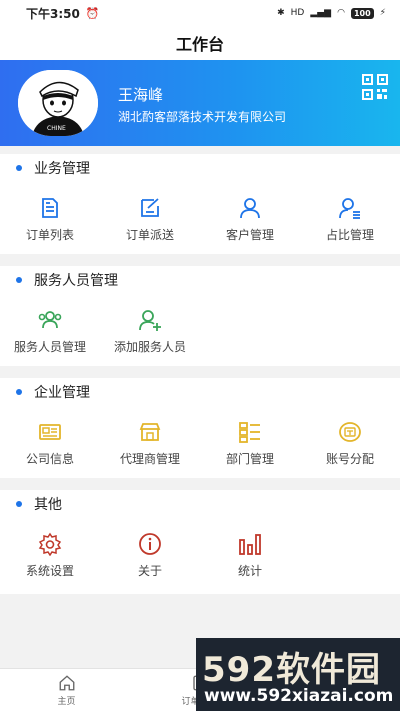 Image resolution: width=400 pixels, height=711 pixels. What do you see at coordinates (321, 13) in the screenshot?
I see `signal-icon: ▂▄▆` at bounding box center [321, 13].